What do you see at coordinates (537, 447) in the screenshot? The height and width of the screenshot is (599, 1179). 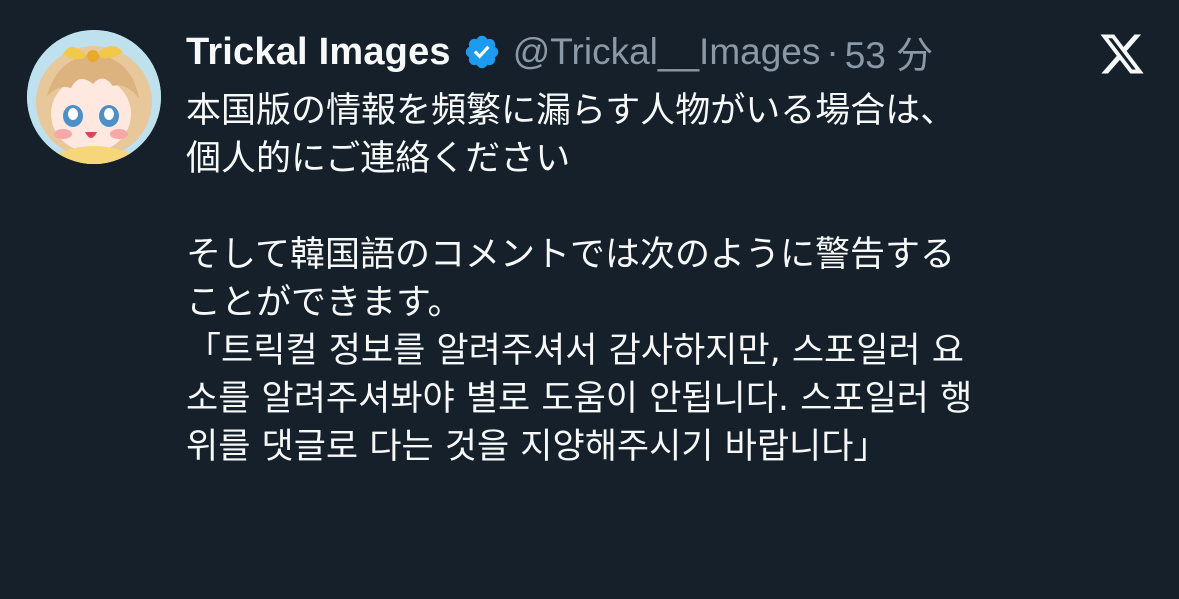 I see `tweet-text-line: 위를 댓글로 다는 것을 지양해주시기 바랍니다」` at bounding box center [537, 447].